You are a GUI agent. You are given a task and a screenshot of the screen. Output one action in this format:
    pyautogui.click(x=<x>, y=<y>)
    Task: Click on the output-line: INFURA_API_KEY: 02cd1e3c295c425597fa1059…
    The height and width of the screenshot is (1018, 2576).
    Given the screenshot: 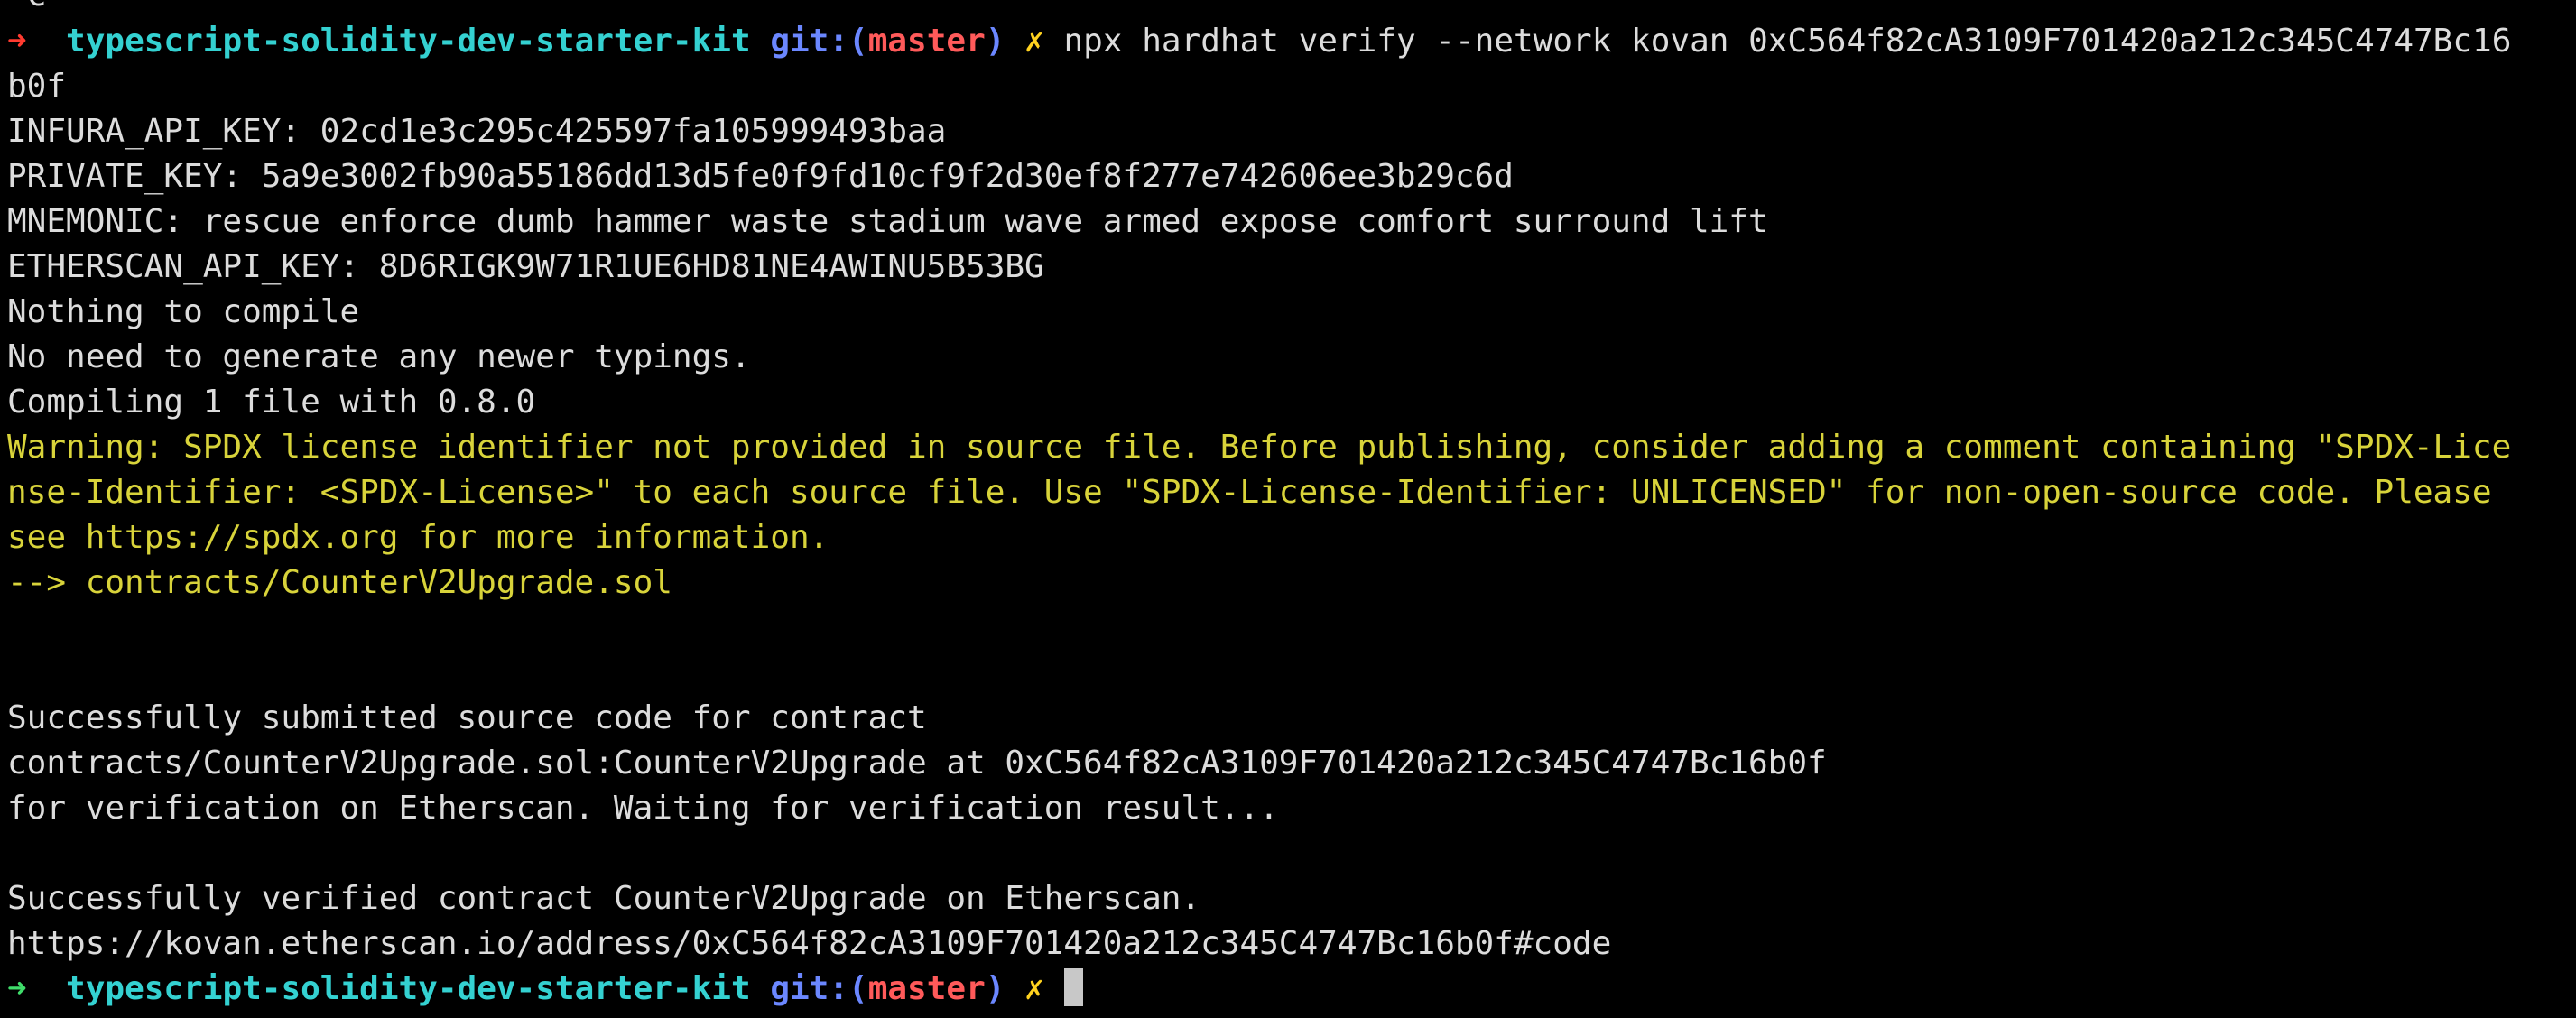 What is the action you would take?
    pyautogui.click(x=477, y=131)
    